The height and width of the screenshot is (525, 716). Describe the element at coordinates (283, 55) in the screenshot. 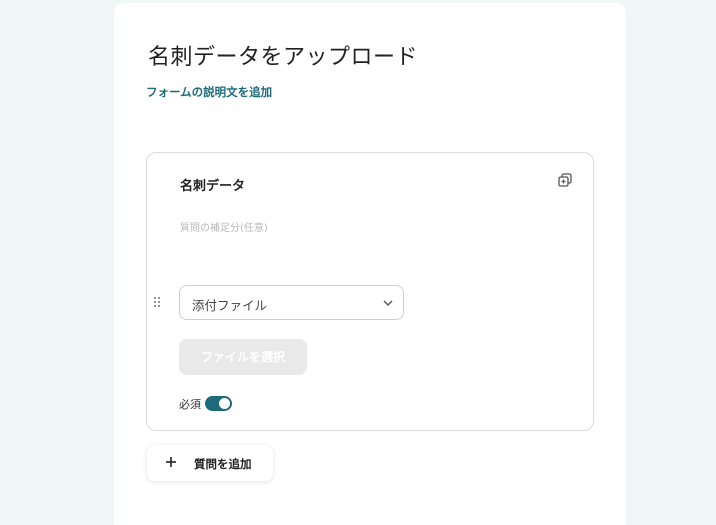

I see `form-title: 名刺データをアップロード` at that location.